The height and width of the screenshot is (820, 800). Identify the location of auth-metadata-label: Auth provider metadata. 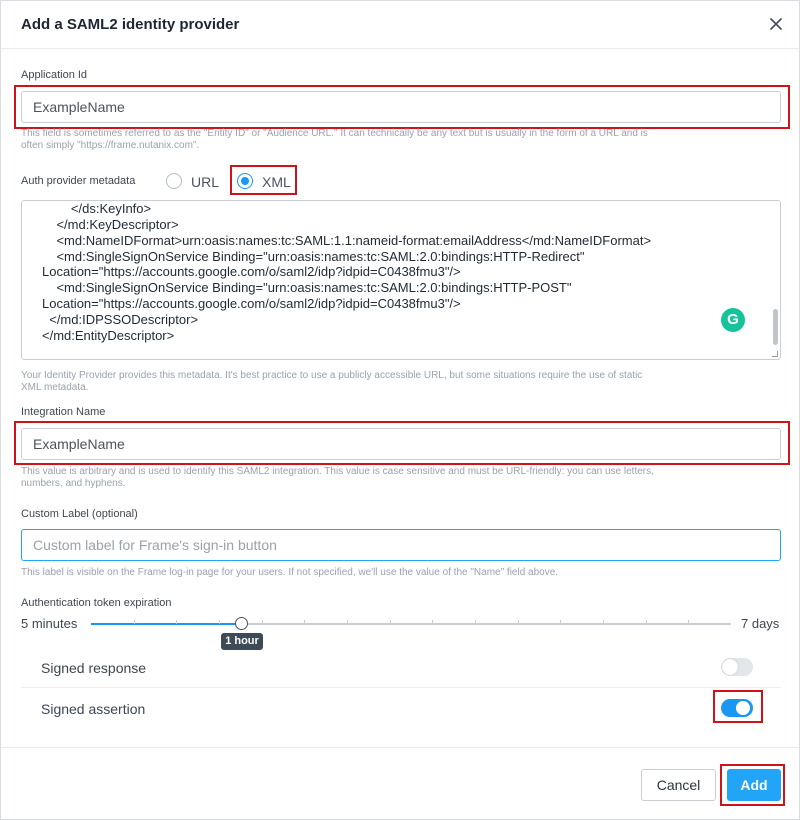
(78, 181).